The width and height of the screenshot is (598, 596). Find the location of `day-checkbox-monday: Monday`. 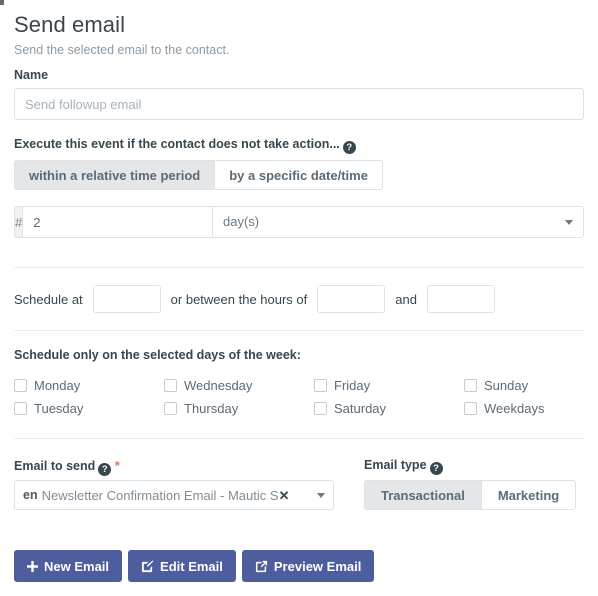

day-checkbox-monday: Monday is located at coordinates (89, 385).